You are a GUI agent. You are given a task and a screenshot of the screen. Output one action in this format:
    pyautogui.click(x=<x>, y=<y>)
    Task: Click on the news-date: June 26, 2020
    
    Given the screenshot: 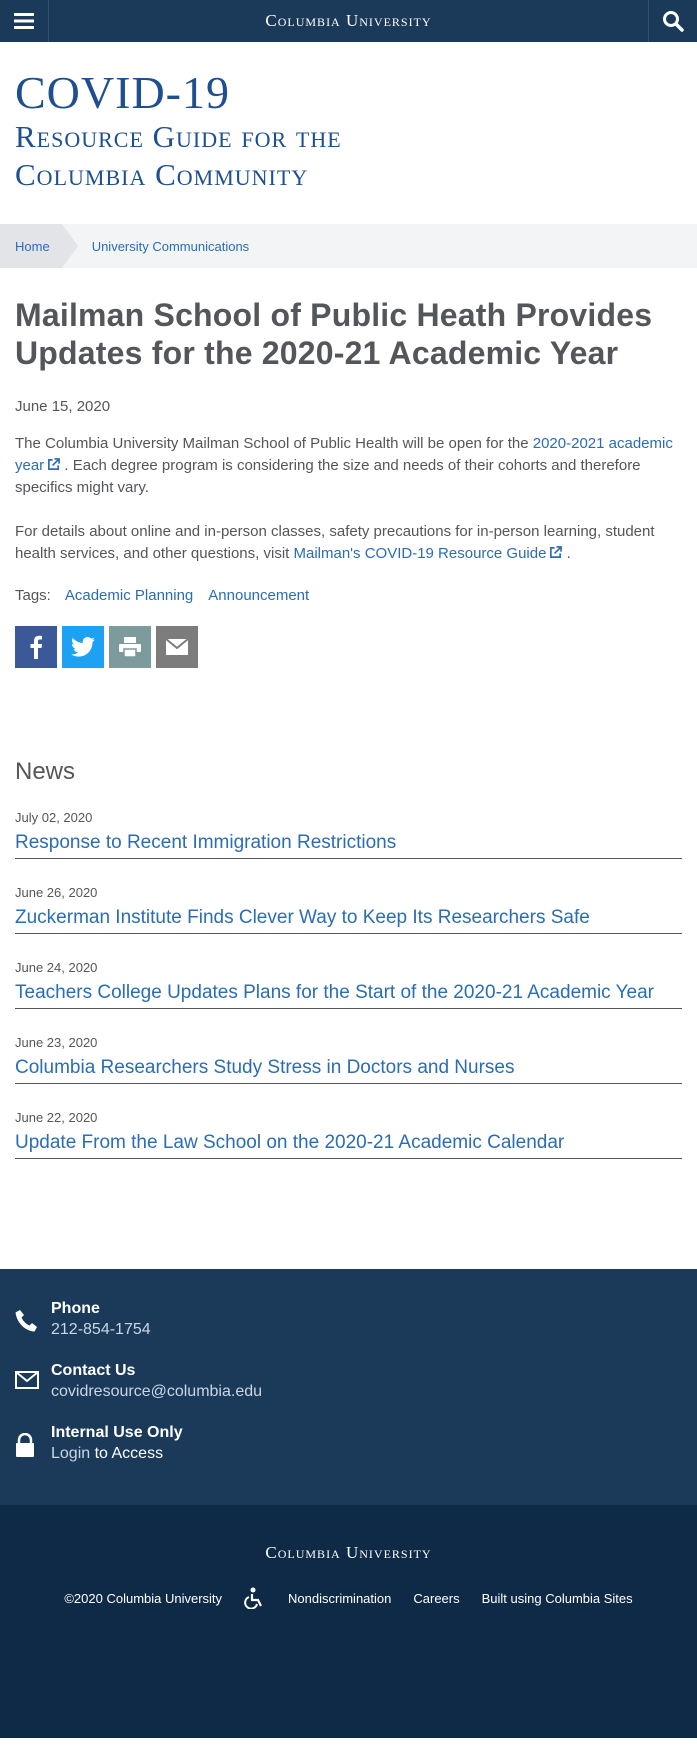 What is the action you would take?
    pyautogui.click(x=56, y=892)
    